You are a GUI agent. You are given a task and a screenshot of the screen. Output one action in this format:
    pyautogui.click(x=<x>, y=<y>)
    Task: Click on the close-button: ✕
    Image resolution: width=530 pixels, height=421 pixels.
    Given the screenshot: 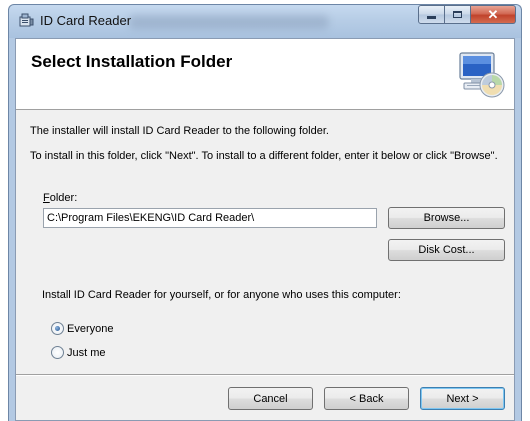 What is the action you would take?
    pyautogui.click(x=493, y=14)
    